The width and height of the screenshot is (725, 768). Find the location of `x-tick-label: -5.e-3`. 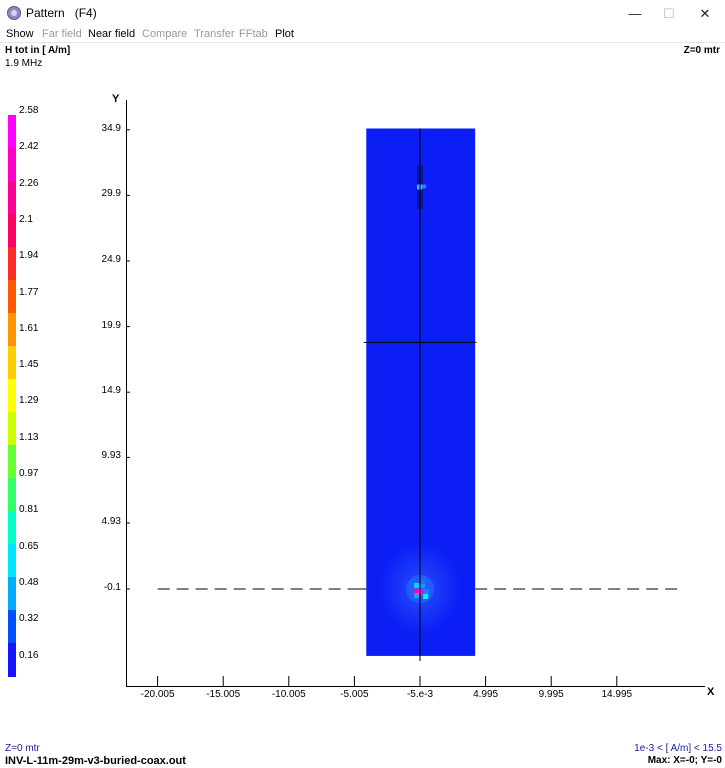

x-tick-label: -5.e-3 is located at coordinates (420, 694).